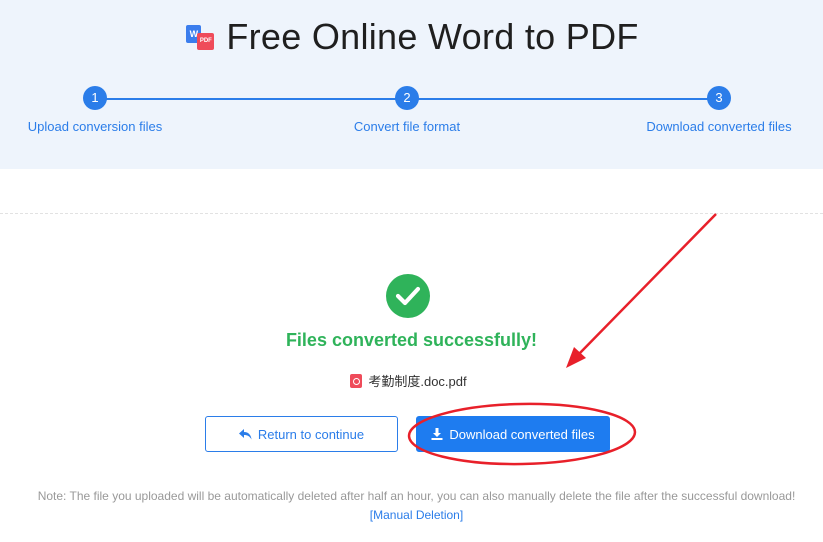  I want to click on converted-file: 考勤制度.doc.pdf, so click(411, 380).